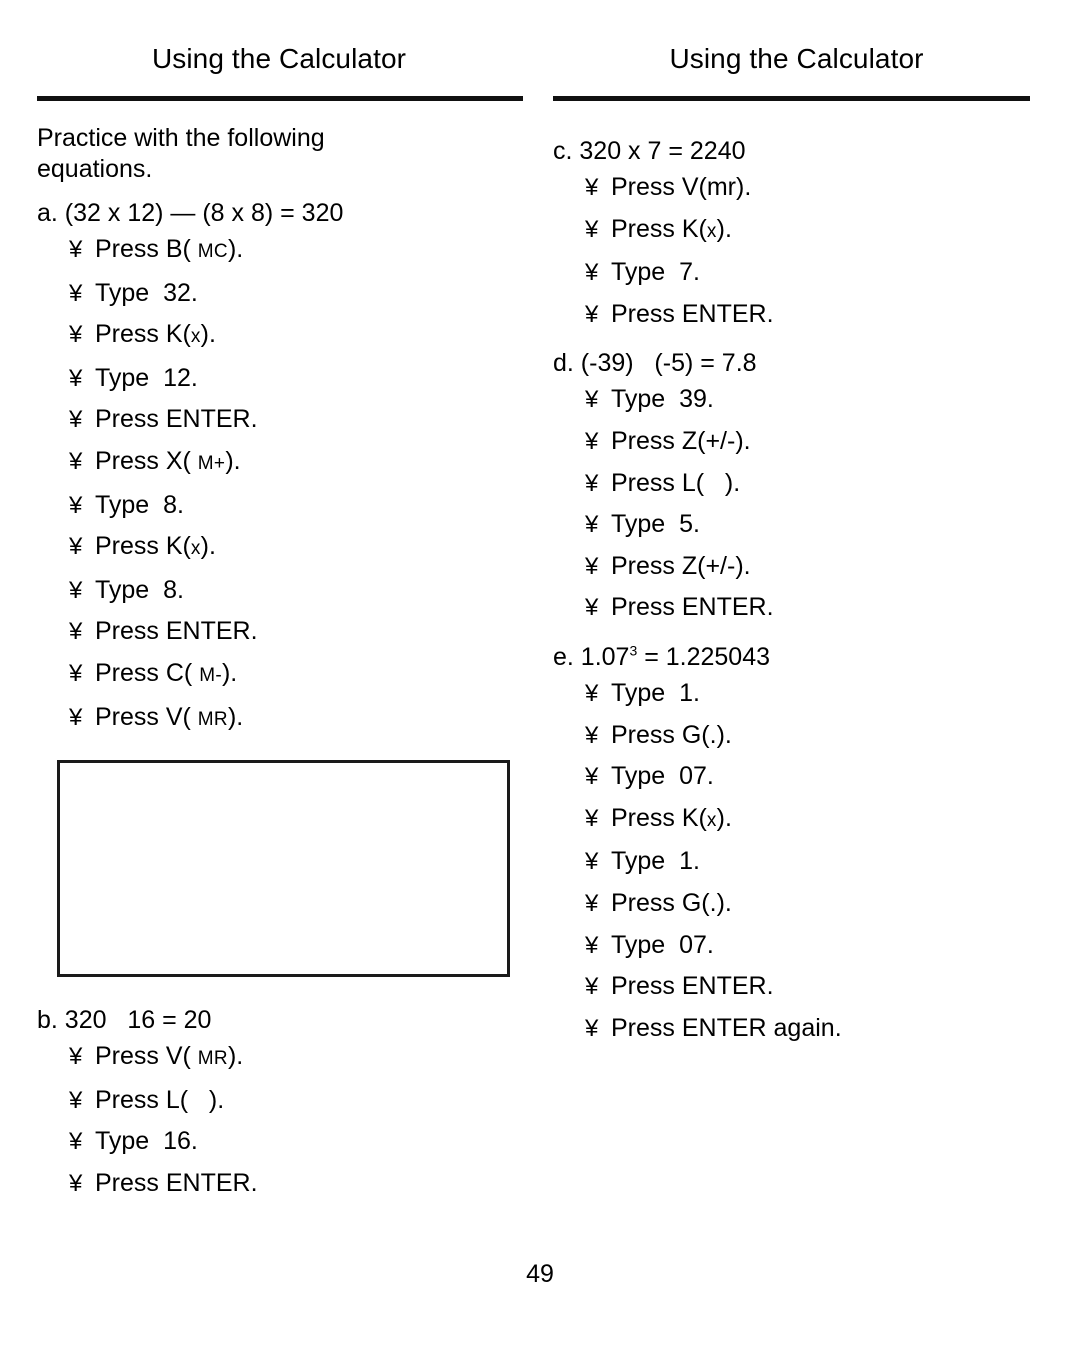 Image resolution: width=1080 pixels, height=1349 pixels. What do you see at coordinates (146, 460) in the screenshot?
I see `step-text: Press X(` at bounding box center [146, 460].